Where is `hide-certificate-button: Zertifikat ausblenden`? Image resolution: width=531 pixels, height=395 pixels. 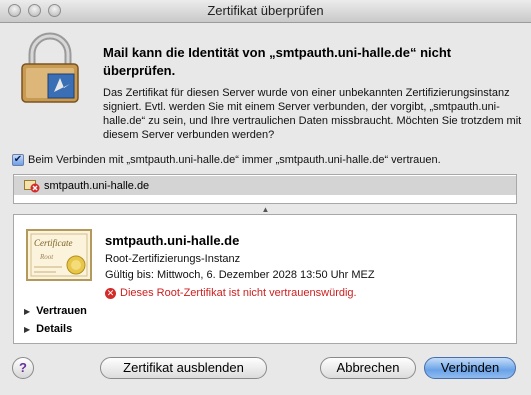
hide-certificate-button: Zertifikat ausblenden is located at coordinates (183, 368).